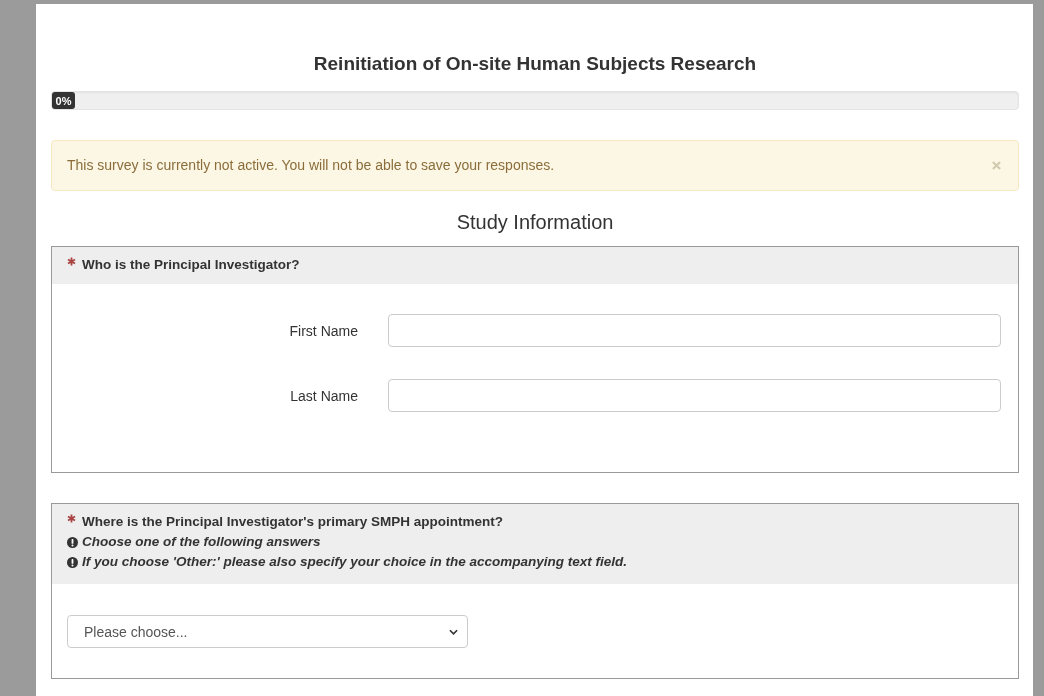 The height and width of the screenshot is (696, 1044). I want to click on instruction-note: If you choose 'Other:' please also specify your choice in the accompanying text field., so click(355, 562).